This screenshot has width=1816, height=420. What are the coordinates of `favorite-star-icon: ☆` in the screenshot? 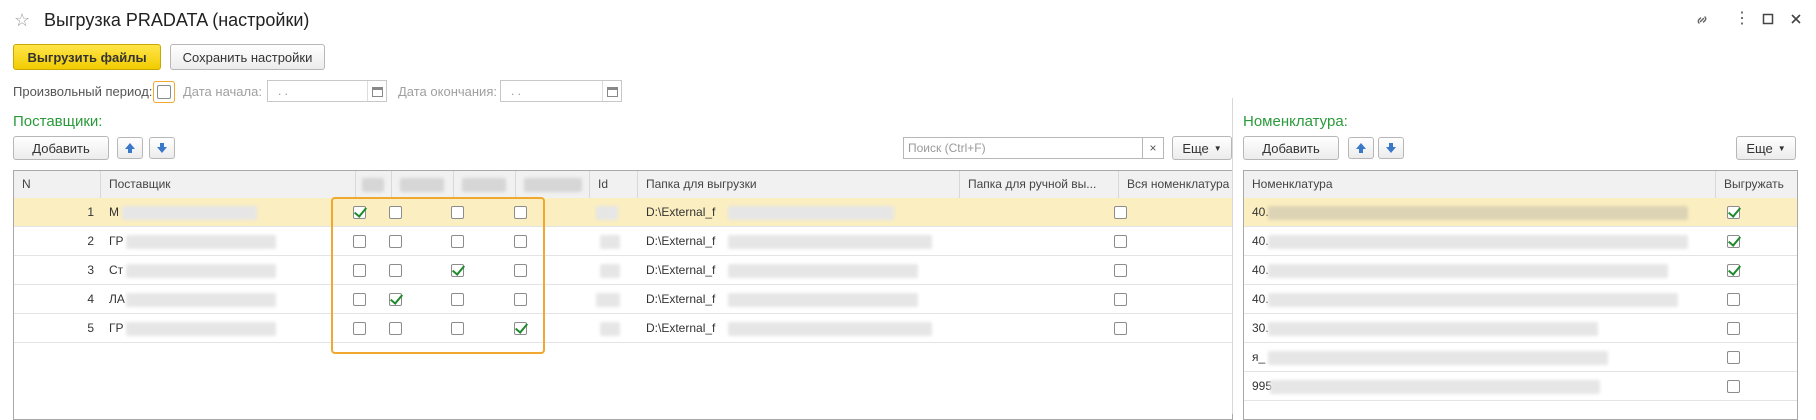 It's located at (22, 20).